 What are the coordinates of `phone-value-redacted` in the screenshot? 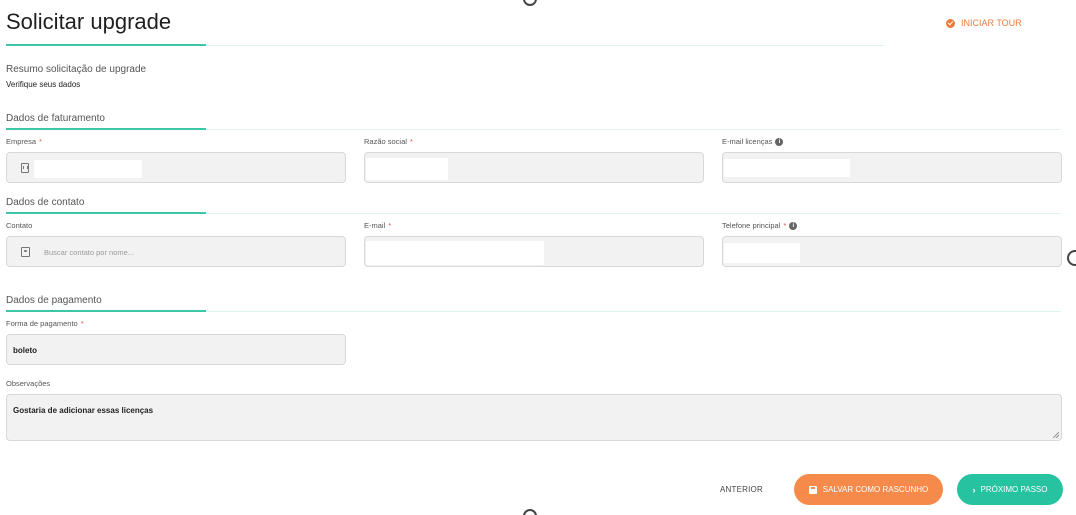 It's located at (762, 253).